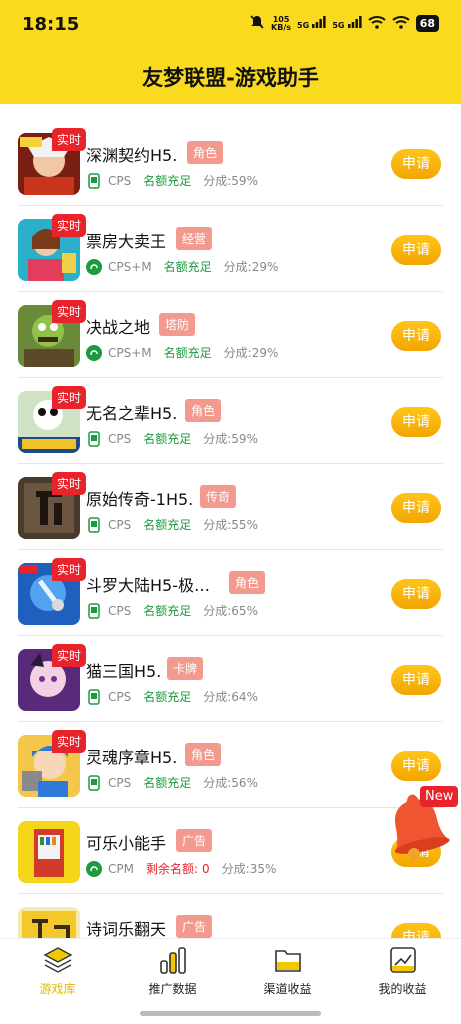 This screenshot has width=461, height=1024. Describe the element at coordinates (57, 989) in the screenshot. I see `tab-label: 游戏库` at that location.